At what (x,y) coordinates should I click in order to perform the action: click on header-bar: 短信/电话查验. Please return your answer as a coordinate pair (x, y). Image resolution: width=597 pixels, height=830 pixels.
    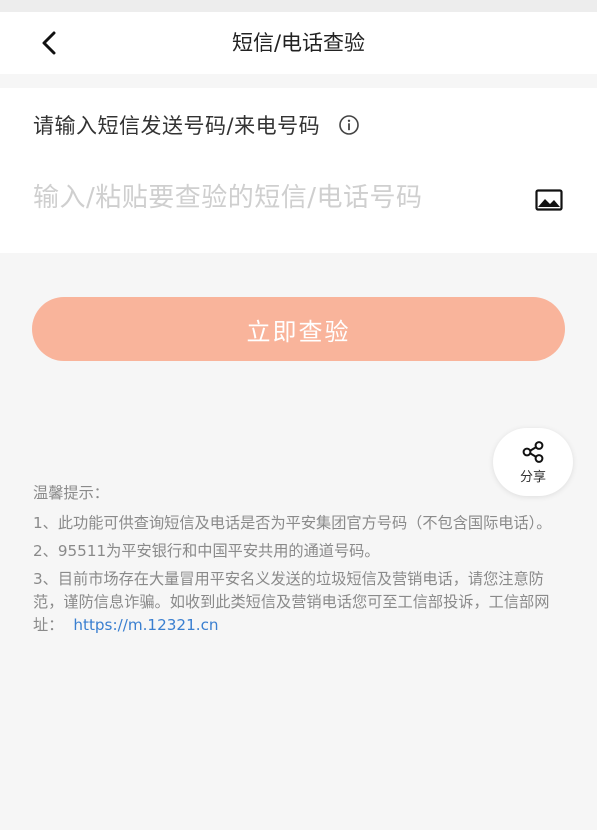
    Looking at the image, I should click on (298, 43).